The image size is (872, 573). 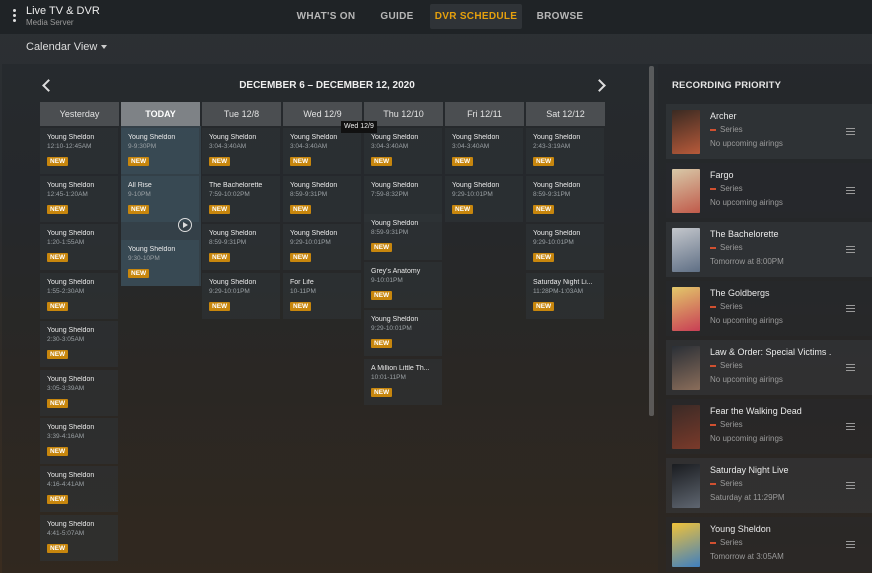 What do you see at coordinates (746, 379) in the screenshot?
I see `priority-item-status: No upcoming airings` at bounding box center [746, 379].